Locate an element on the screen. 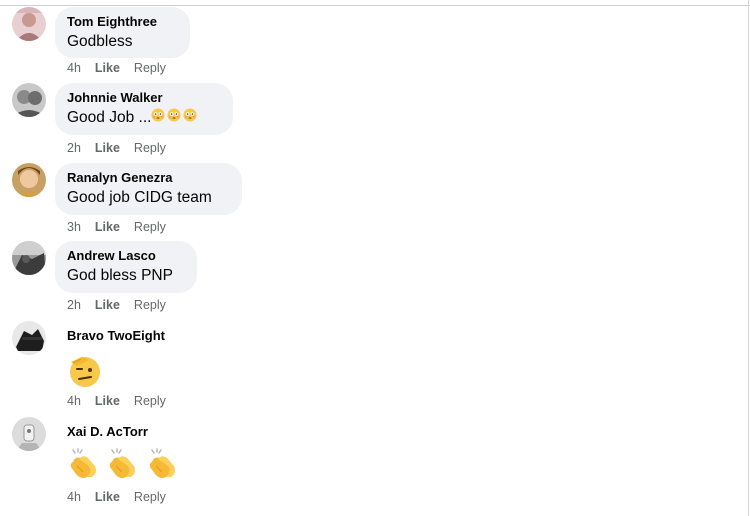  comment-text: God bless PNP is located at coordinates (120, 275).